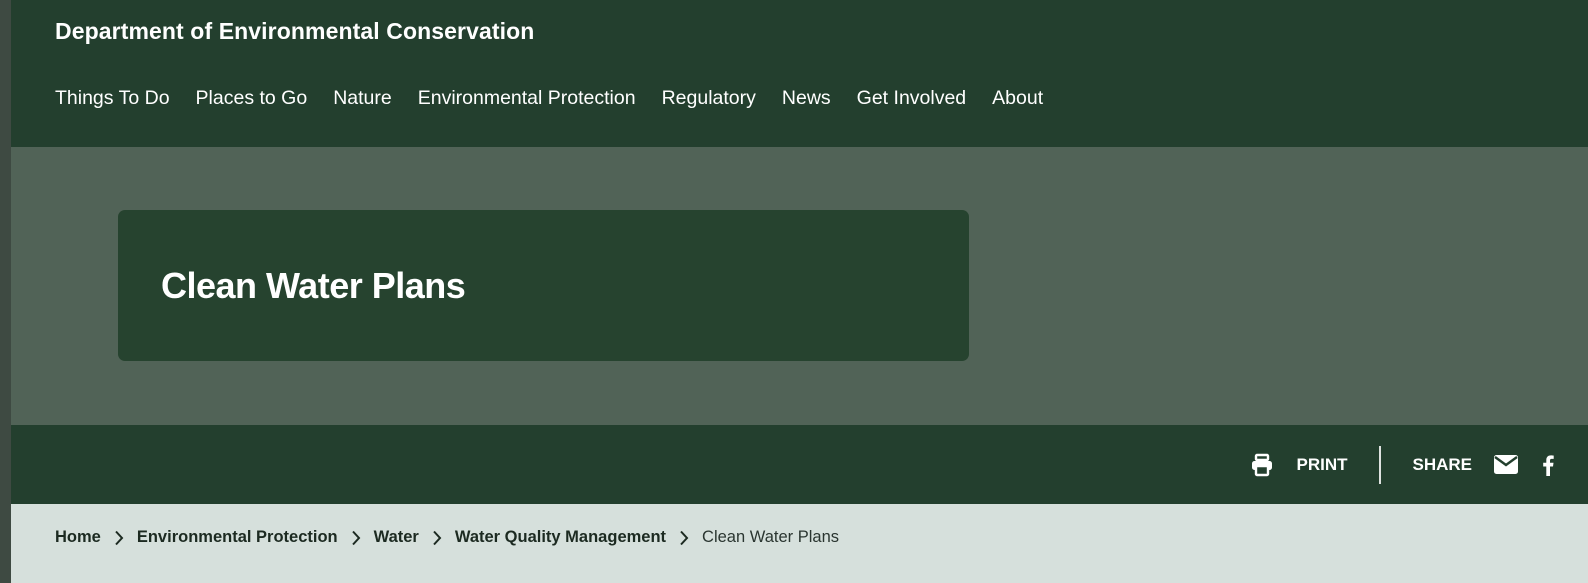  I want to click on breadcrumb-current-page: Clean Water Plans, so click(770, 537).